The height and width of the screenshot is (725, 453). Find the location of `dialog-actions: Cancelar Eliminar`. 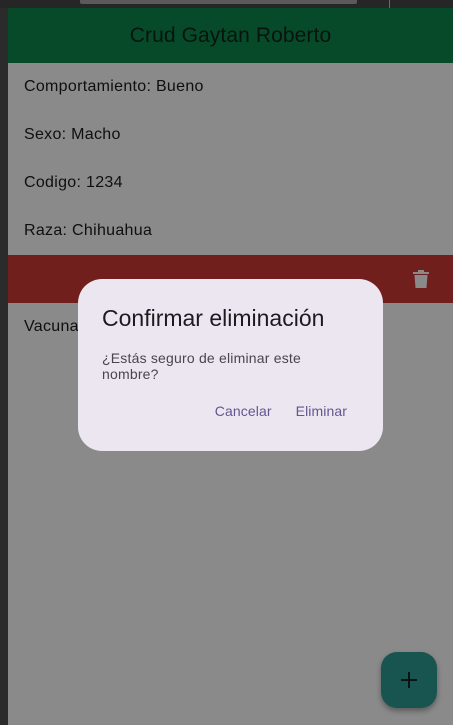

dialog-actions: Cancelar Eliminar is located at coordinates (281, 411).